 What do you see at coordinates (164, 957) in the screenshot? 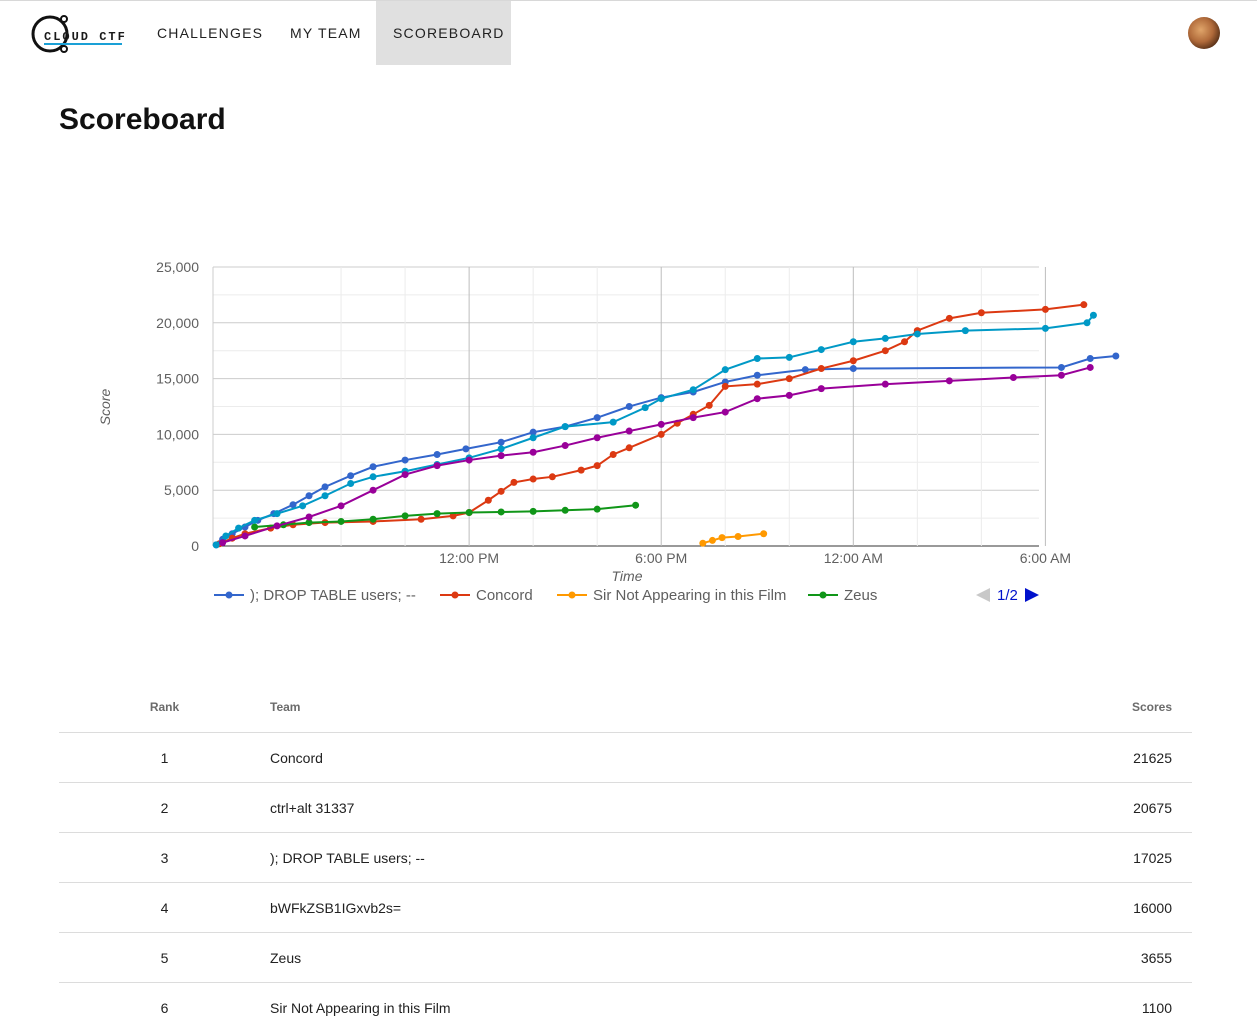
I see `rank-cell: 5` at bounding box center [164, 957].